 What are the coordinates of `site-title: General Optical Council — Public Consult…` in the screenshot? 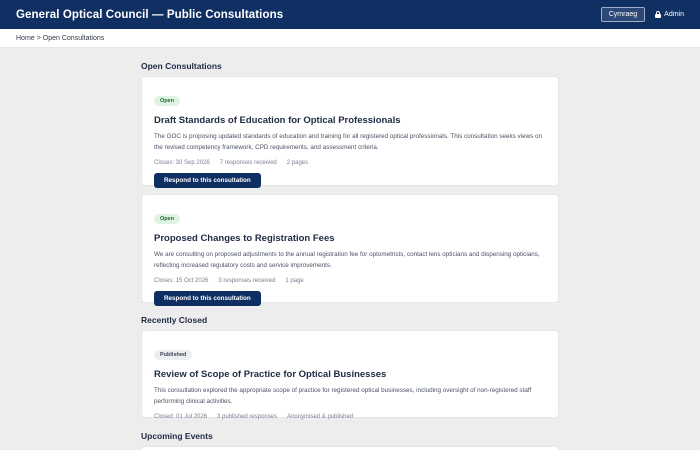 It's located at (150, 14).